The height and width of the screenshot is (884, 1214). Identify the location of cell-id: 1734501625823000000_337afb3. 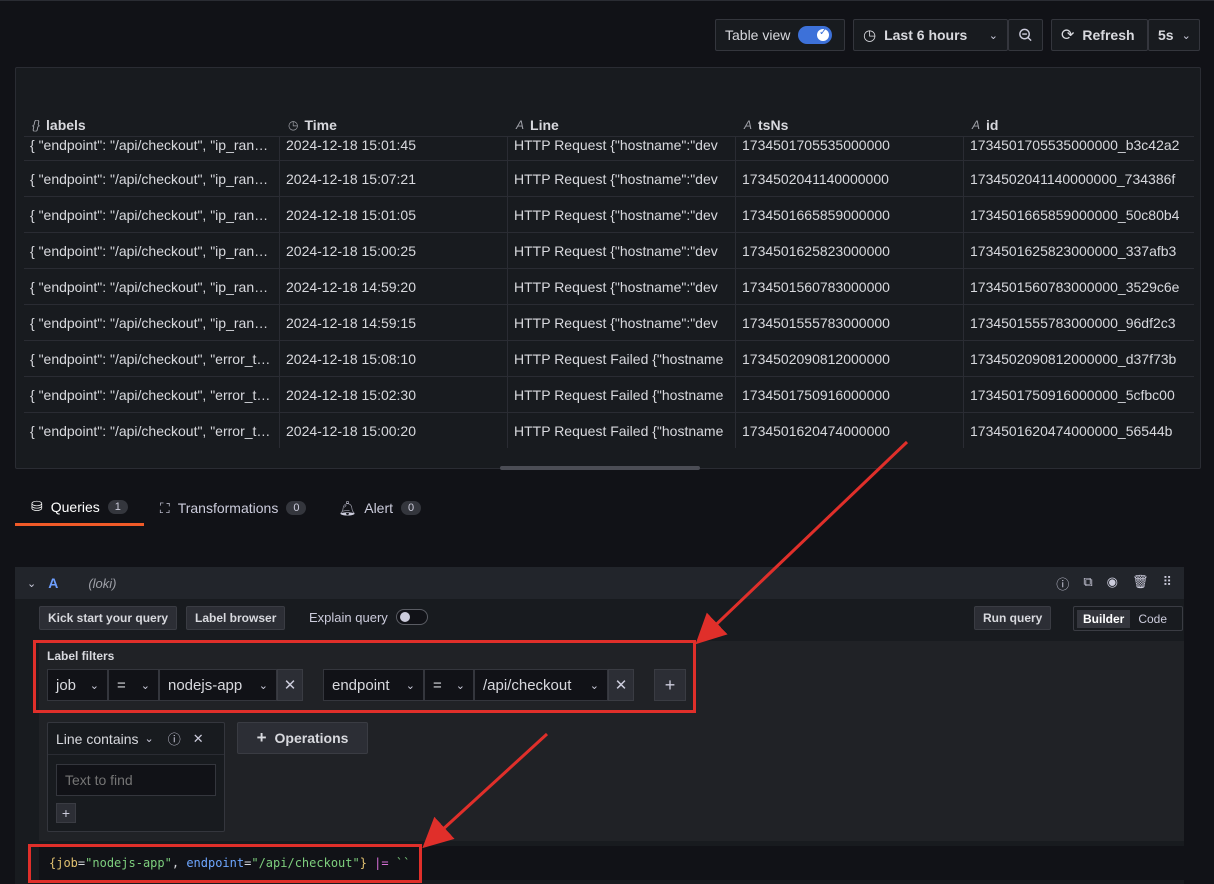
(1073, 250).